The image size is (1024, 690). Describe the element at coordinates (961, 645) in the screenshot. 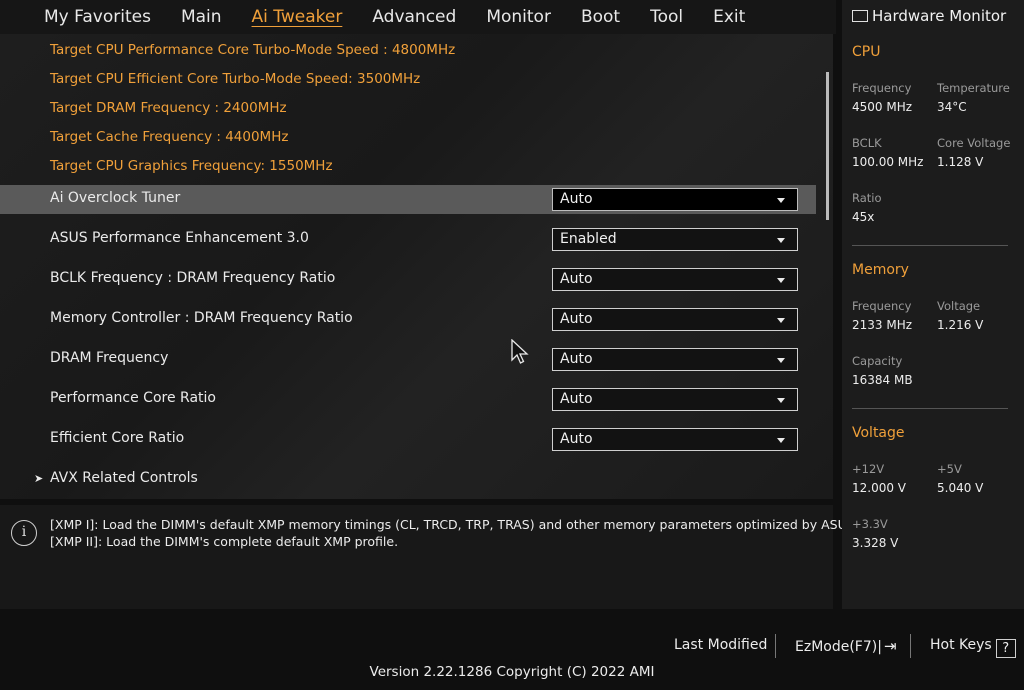

I see `hot-keys-label: Hot Keys` at that location.